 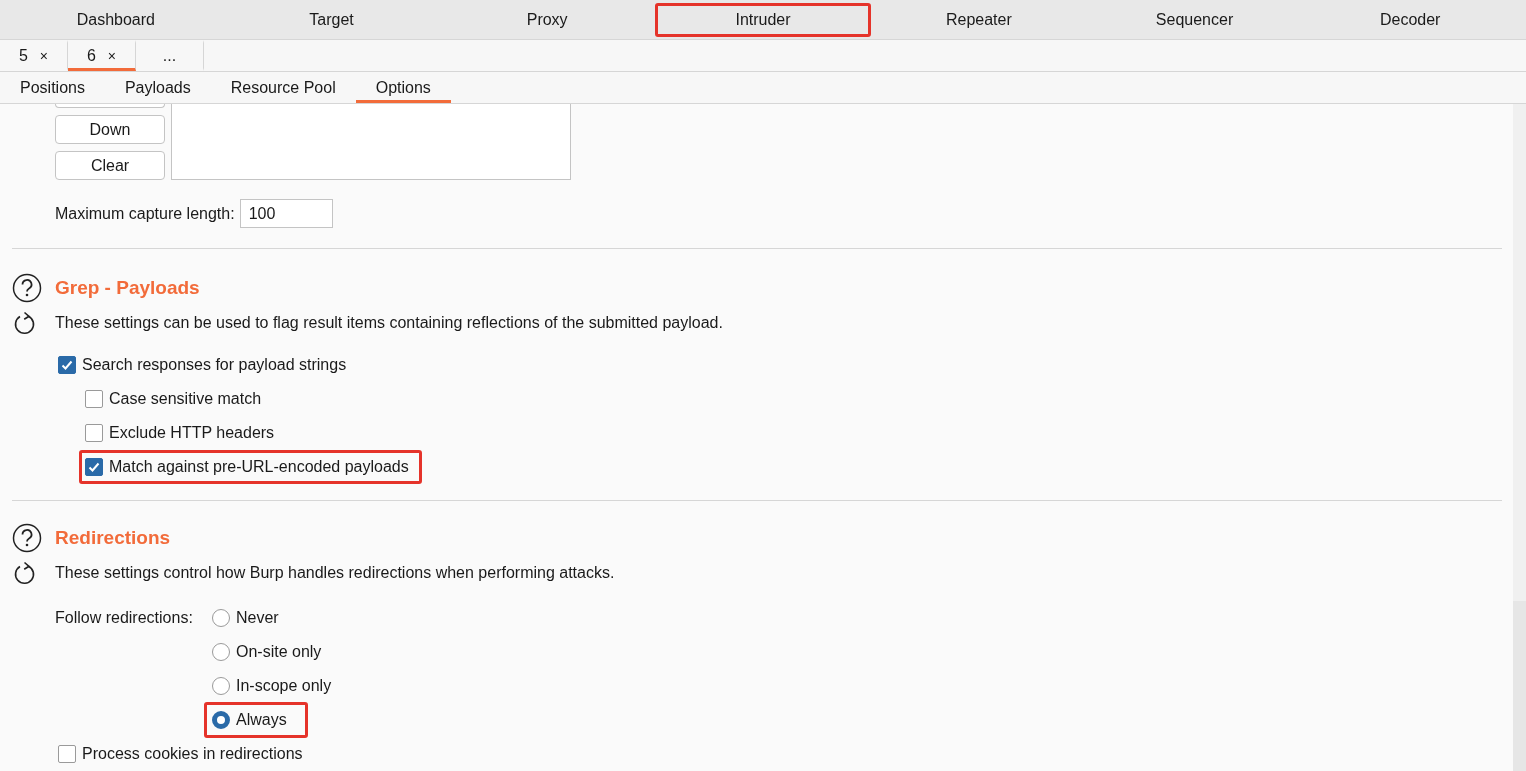 What do you see at coordinates (124, 618) in the screenshot?
I see `field-label: Follow redirections:` at bounding box center [124, 618].